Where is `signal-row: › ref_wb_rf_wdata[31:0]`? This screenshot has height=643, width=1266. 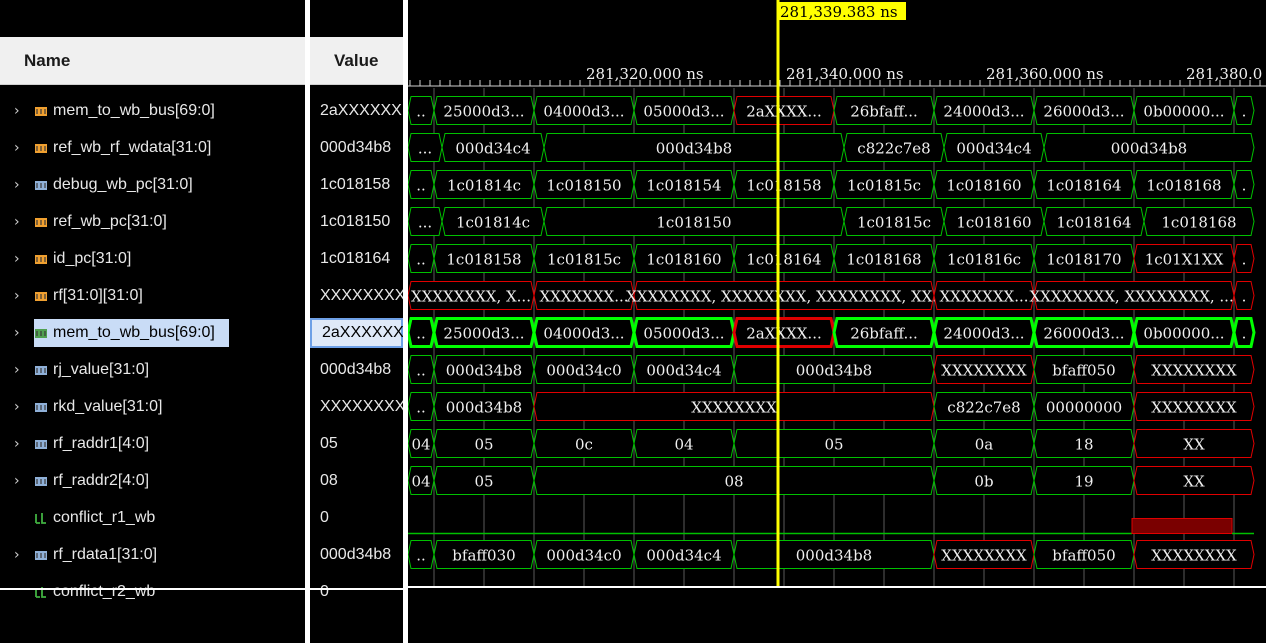
signal-row: › ref_wb_rf_wdata[31:0] is located at coordinates (107, 147).